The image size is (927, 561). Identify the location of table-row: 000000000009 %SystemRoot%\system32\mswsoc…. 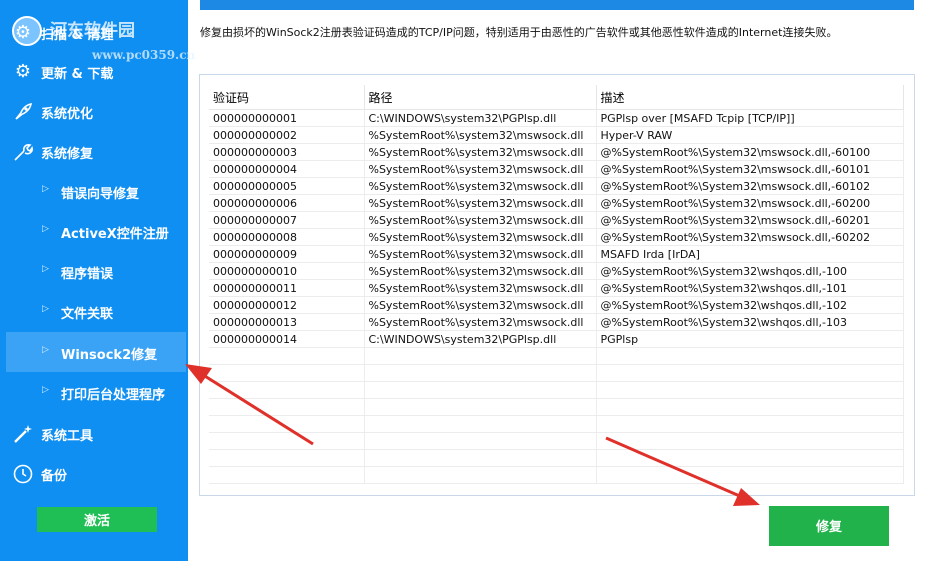
(556, 254).